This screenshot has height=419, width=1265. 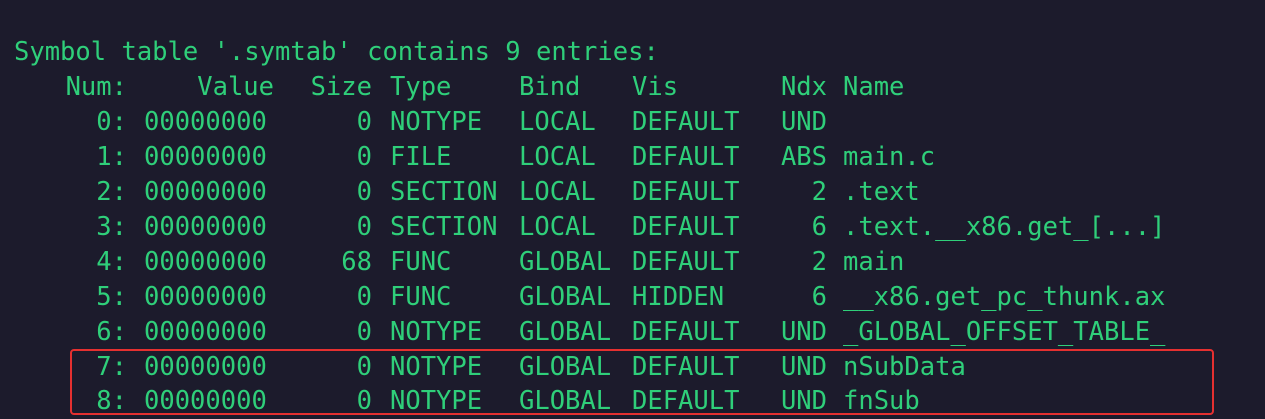 I want to click on row-num: 2:, so click(x=111, y=192).